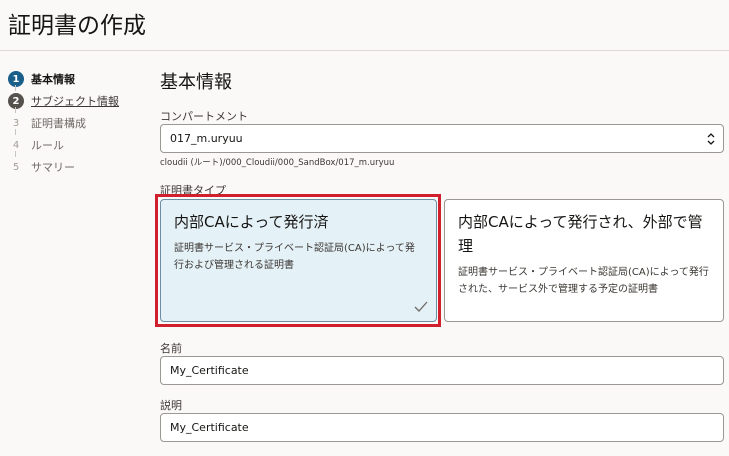 This screenshot has width=729, height=456. I want to click on wizard-steps: 1 基本情報 2 サブジェクト情報 3 証明書構成 4 ルール 5 サマリー, so click(78, 123).